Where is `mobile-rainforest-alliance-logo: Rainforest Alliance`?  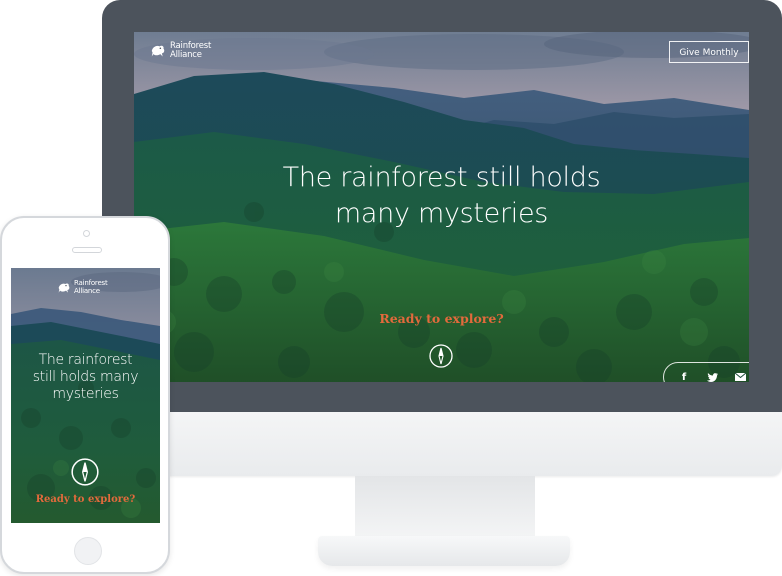 mobile-rainforest-alliance-logo: Rainforest Alliance is located at coordinates (82, 287).